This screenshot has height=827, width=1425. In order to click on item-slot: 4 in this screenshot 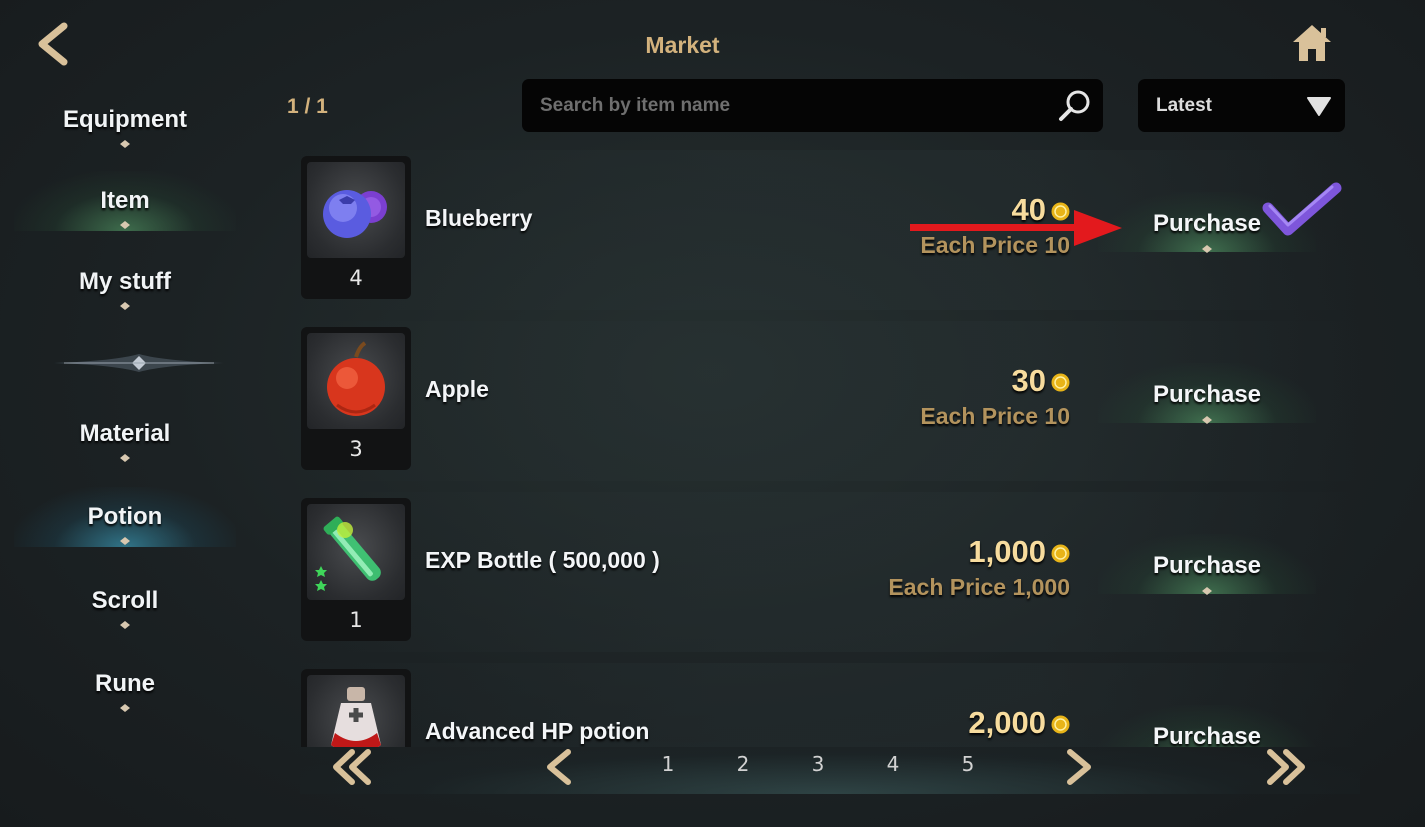, I will do `click(356, 227)`.